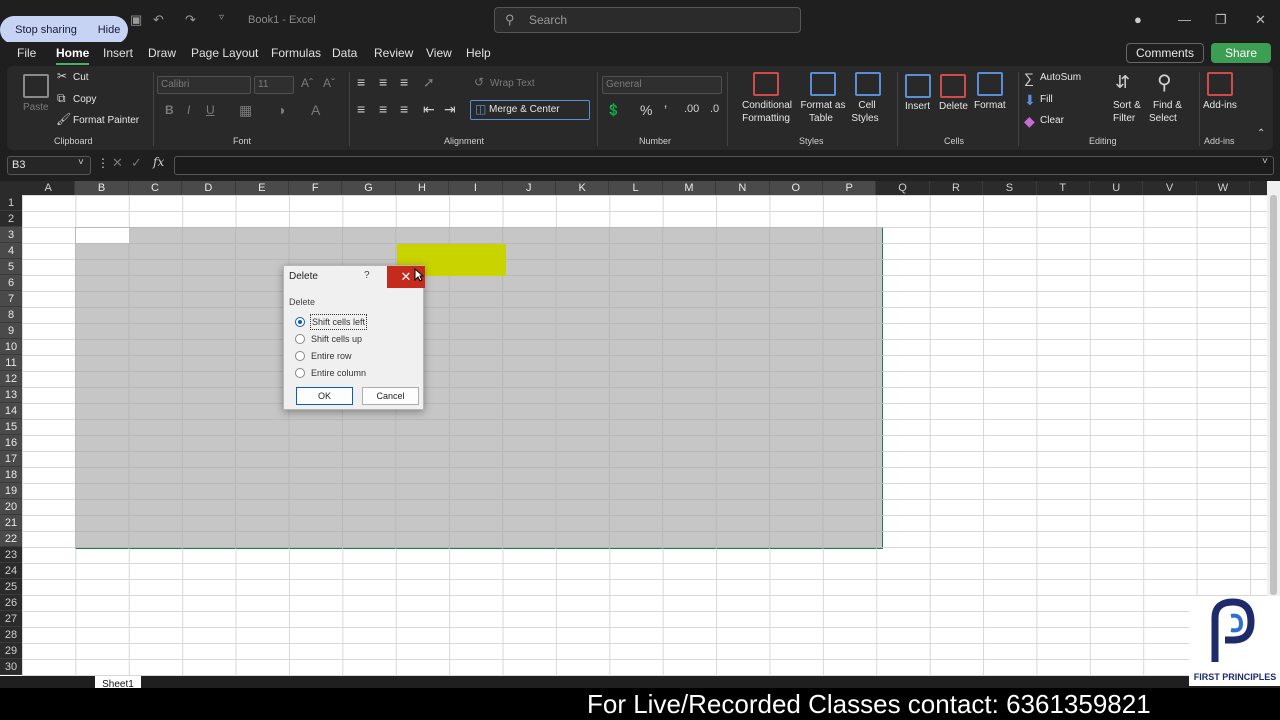  I want to click on row-header: 24, so click(11, 571).